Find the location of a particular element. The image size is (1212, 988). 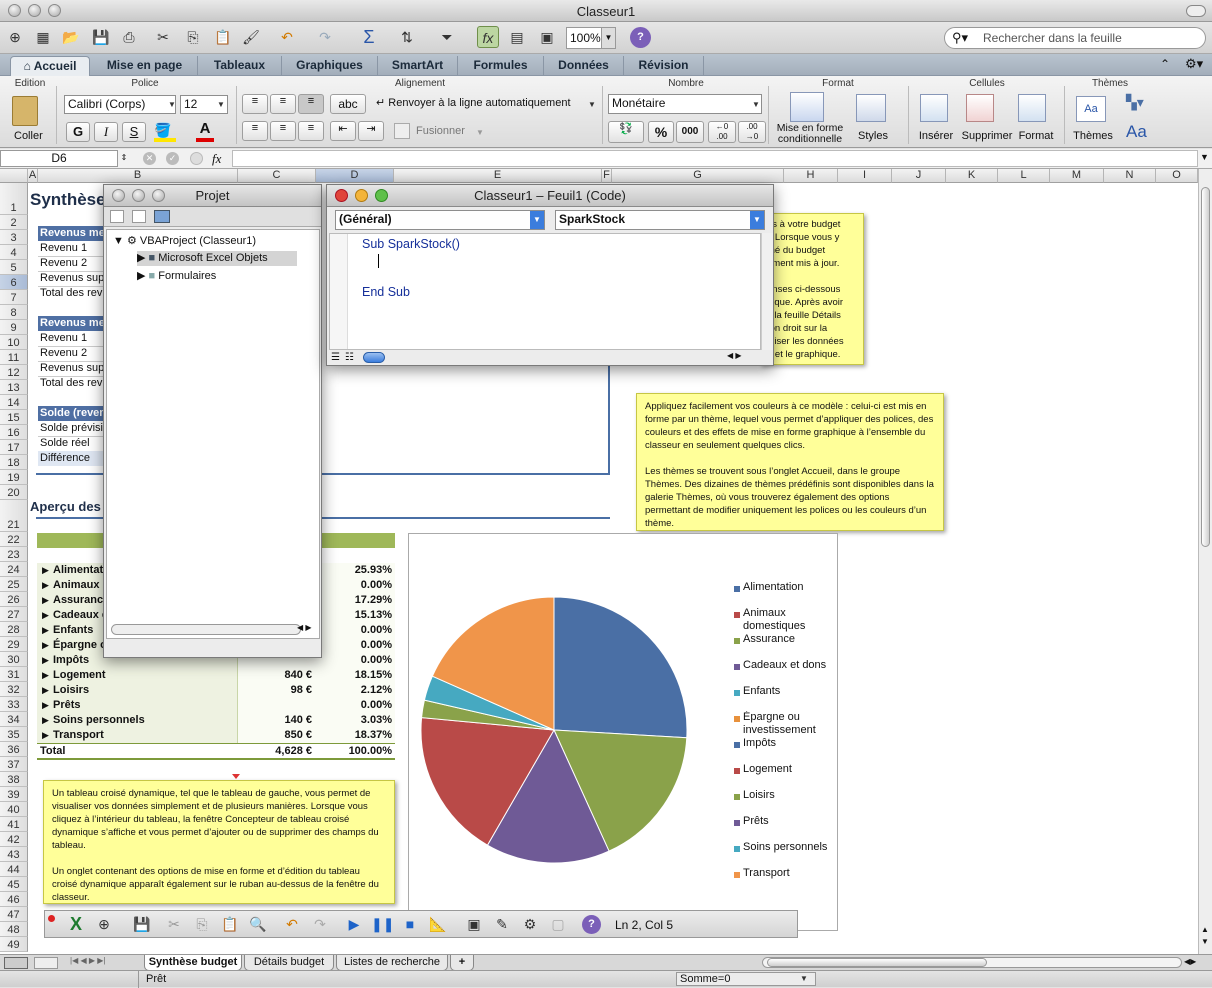

toolbar-close-icon is located at coordinates (51, 918).